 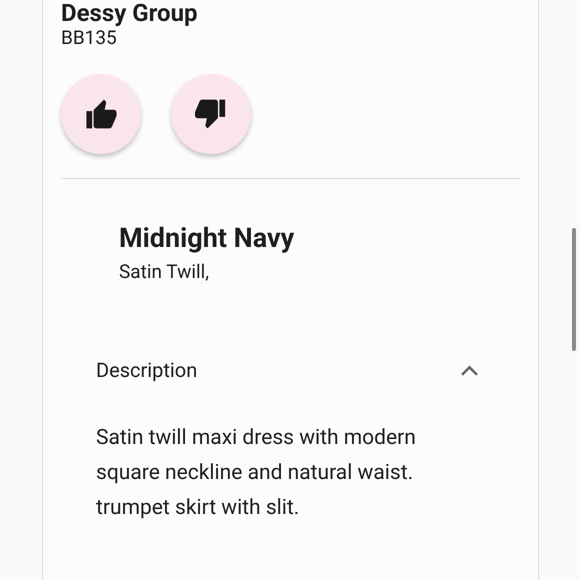 I want to click on scrollbar, so click(x=574, y=289).